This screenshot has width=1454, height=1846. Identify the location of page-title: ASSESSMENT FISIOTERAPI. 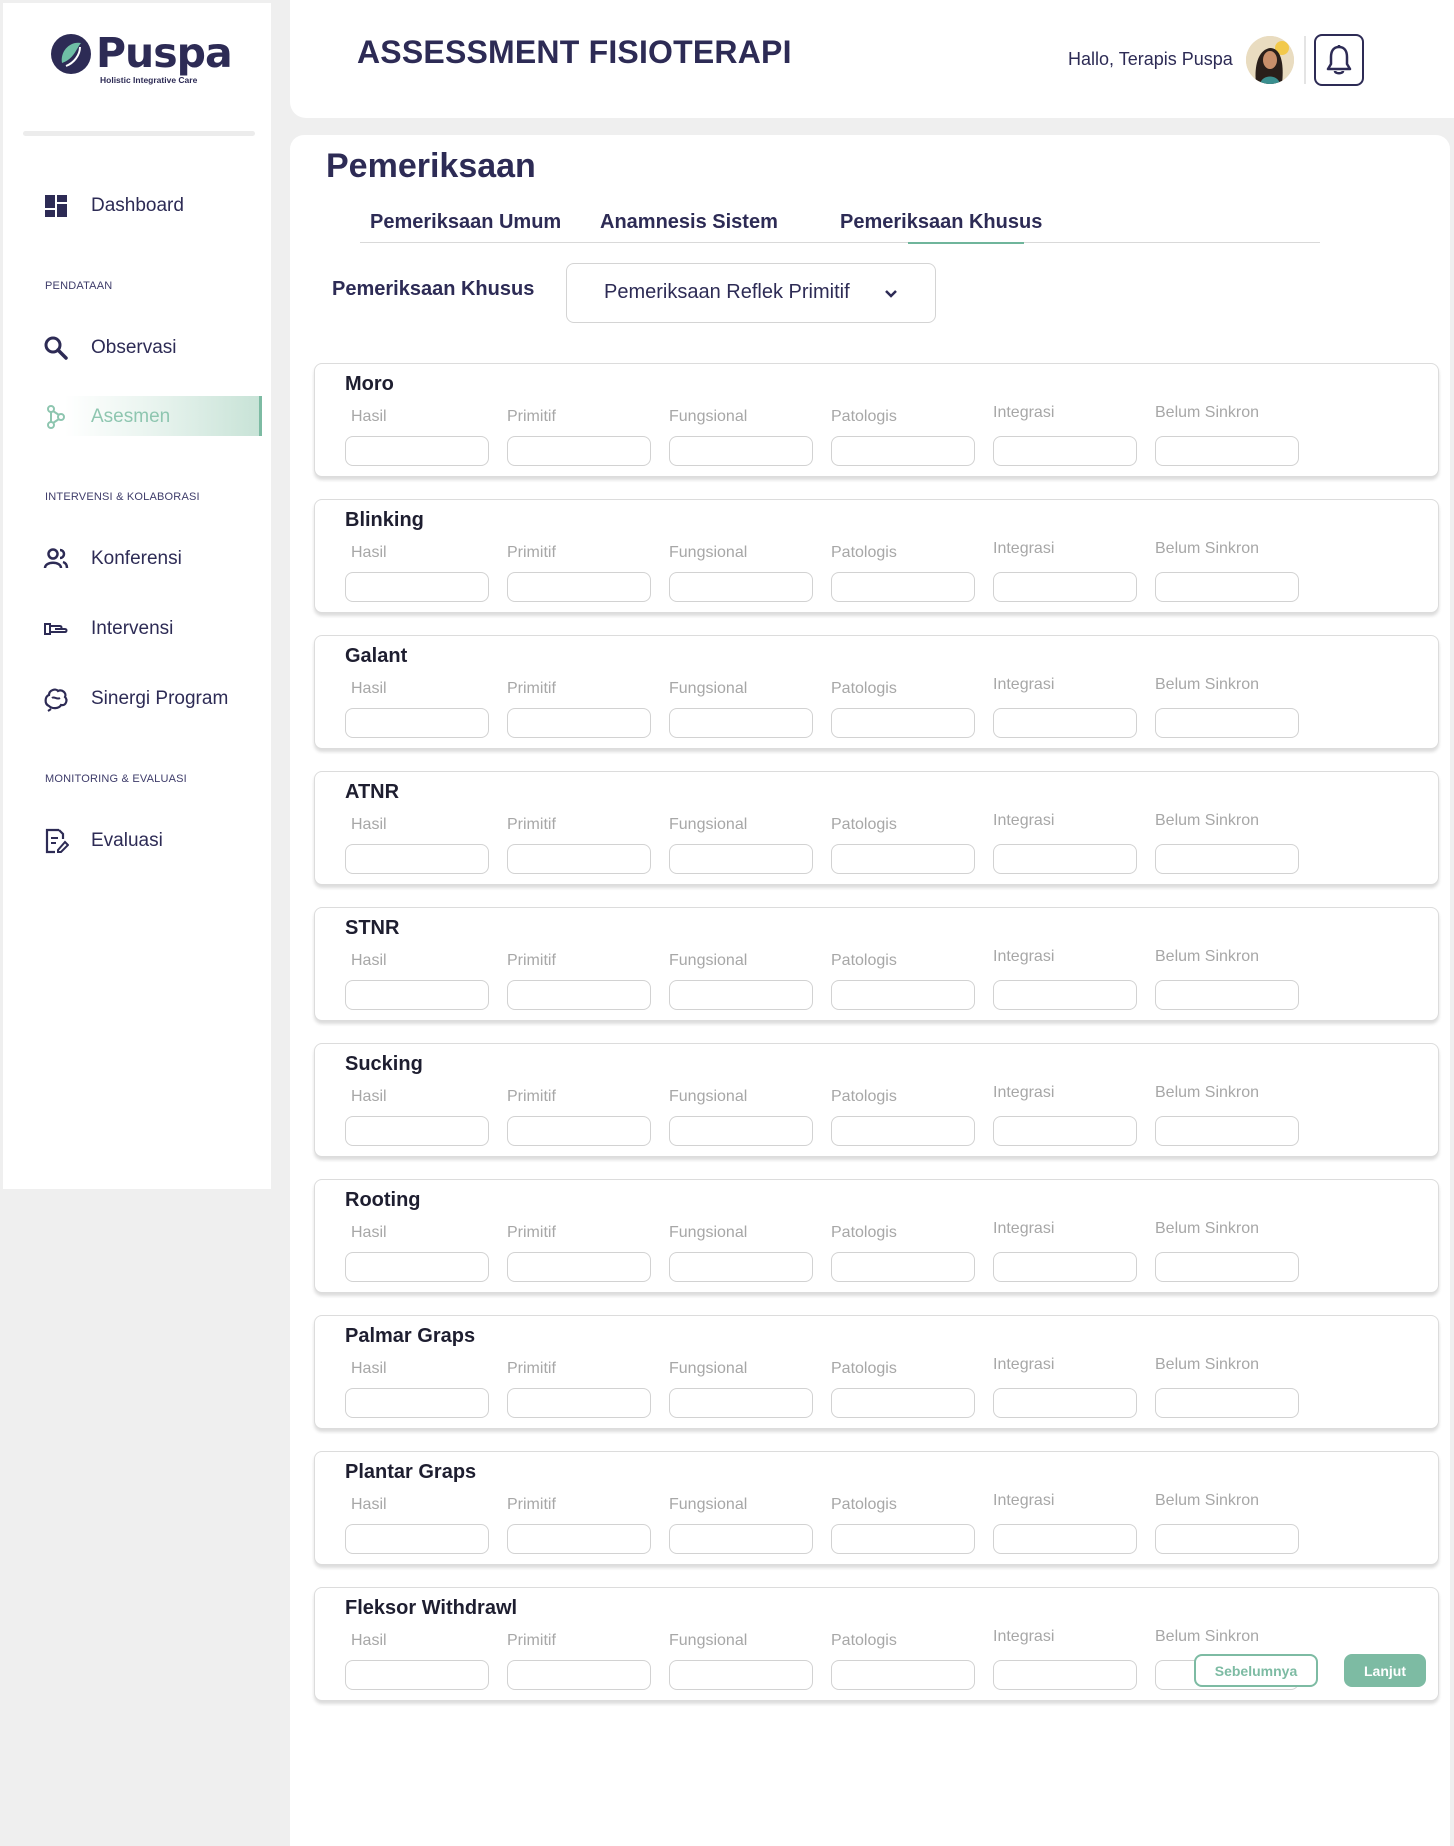
(574, 52).